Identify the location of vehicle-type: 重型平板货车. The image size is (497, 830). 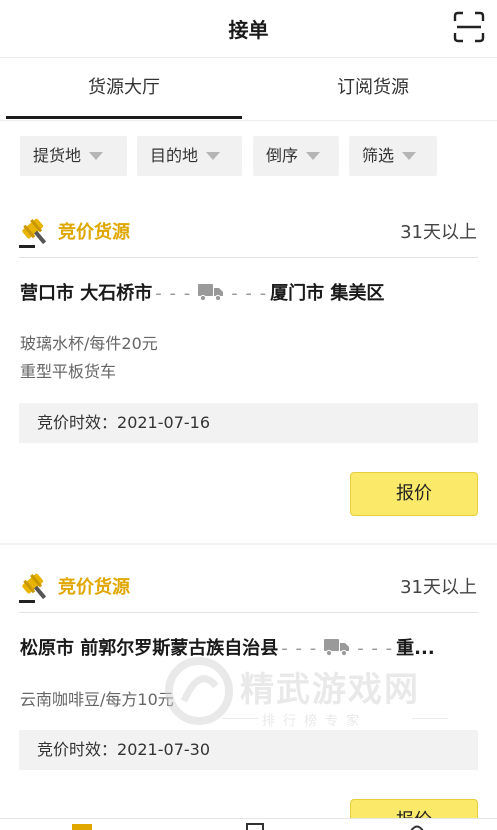
(68, 371).